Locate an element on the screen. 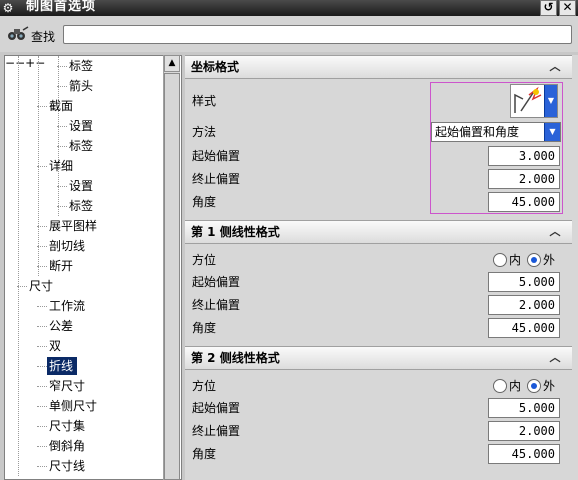  title-bar: ⚙ 制图首选项 ↺ ✕ is located at coordinates (289, 8).